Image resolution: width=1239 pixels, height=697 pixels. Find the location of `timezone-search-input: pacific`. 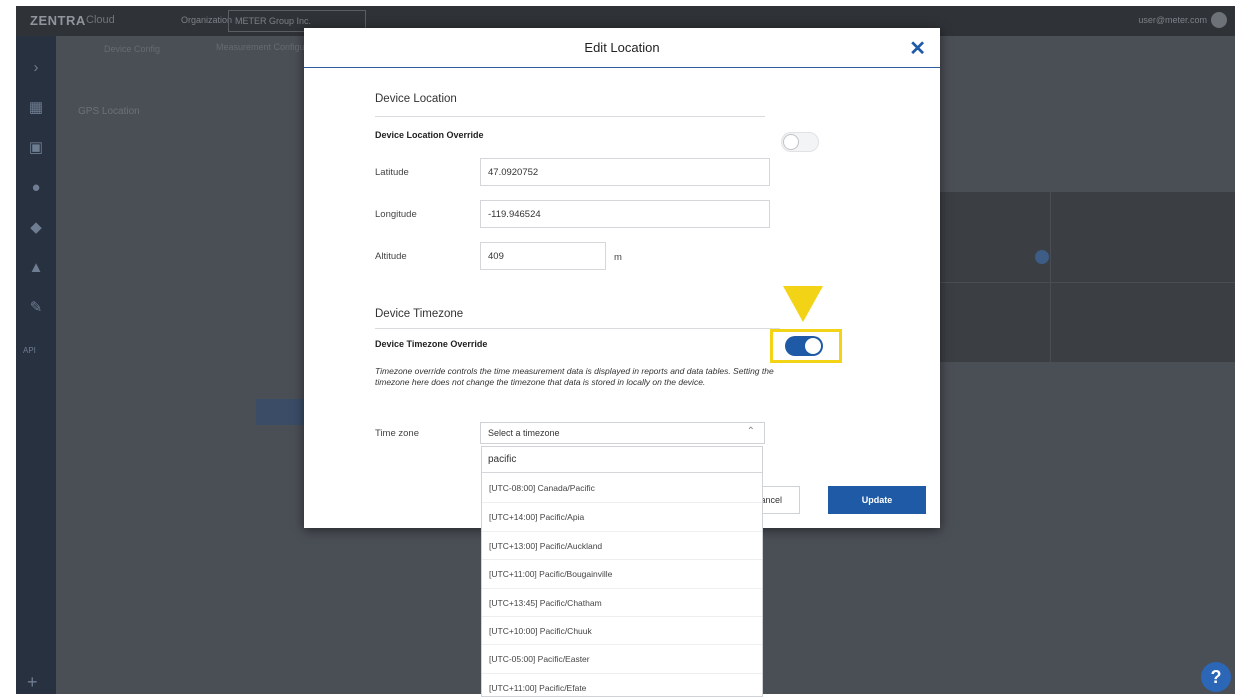

timezone-search-input: pacific is located at coordinates (622, 460).